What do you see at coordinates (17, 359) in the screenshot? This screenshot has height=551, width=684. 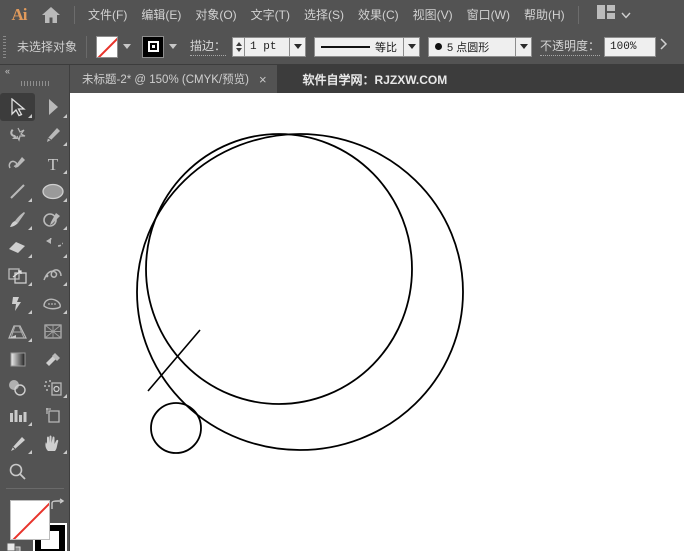 I see `gradient-tool` at bounding box center [17, 359].